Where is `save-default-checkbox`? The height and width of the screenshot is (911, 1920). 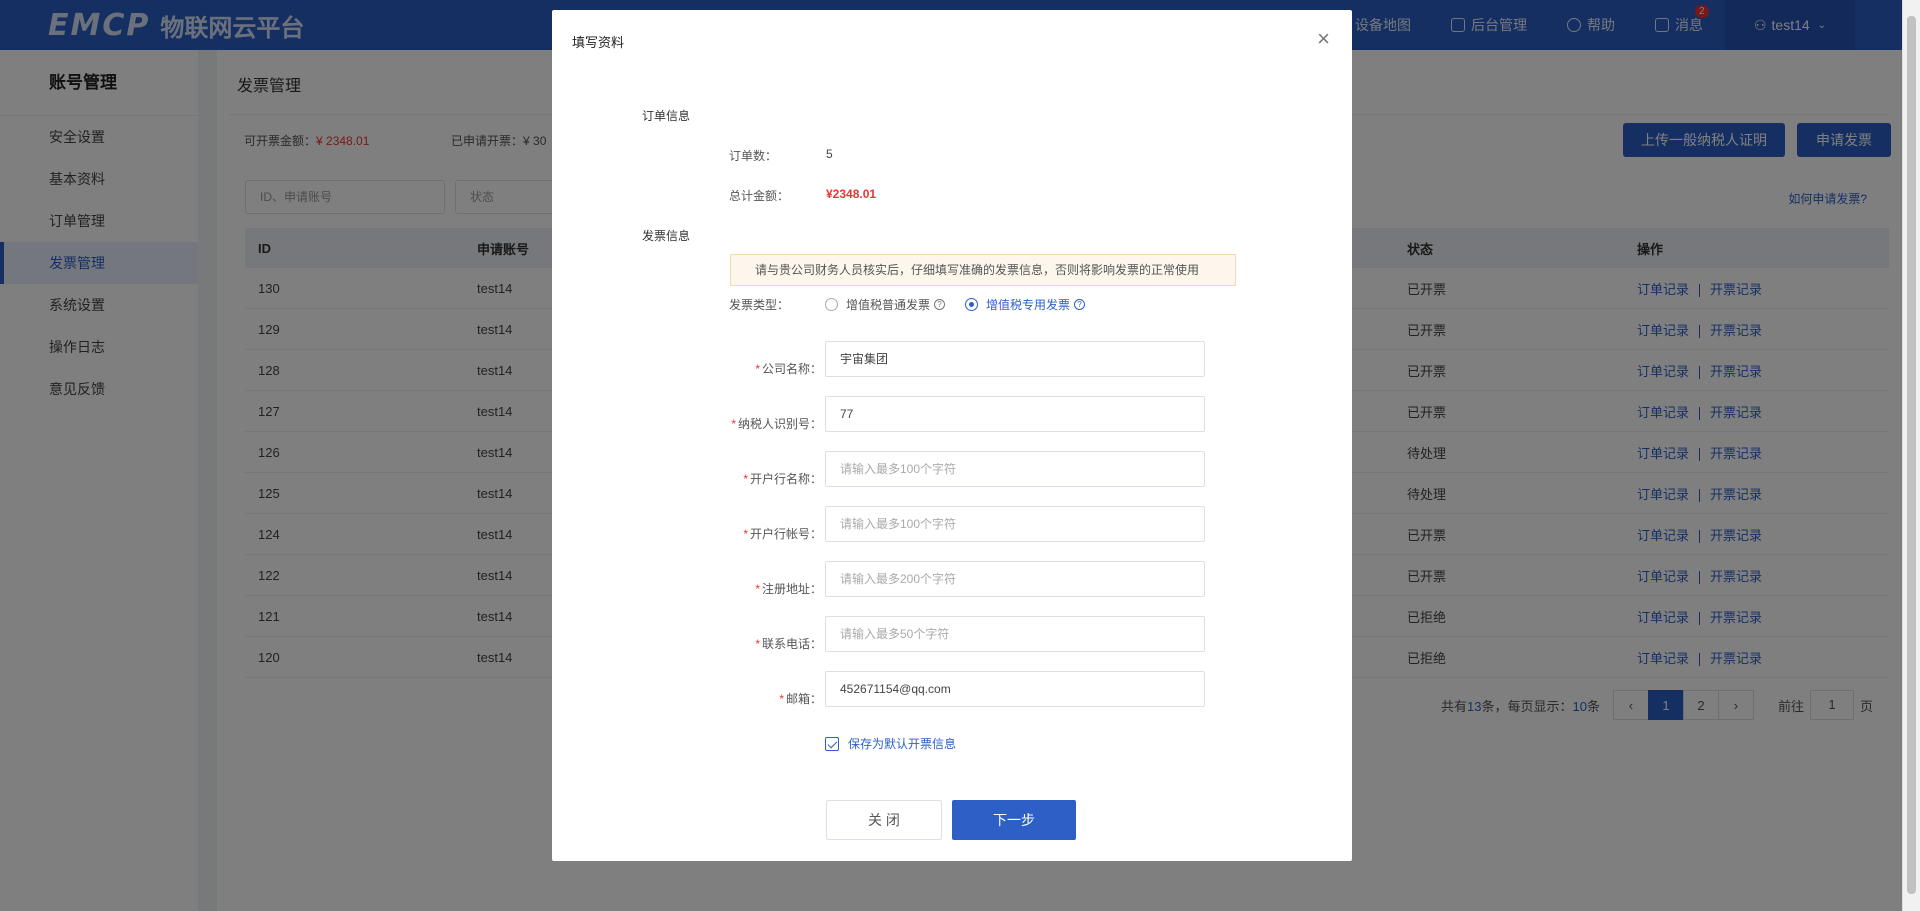 save-default-checkbox is located at coordinates (832, 743).